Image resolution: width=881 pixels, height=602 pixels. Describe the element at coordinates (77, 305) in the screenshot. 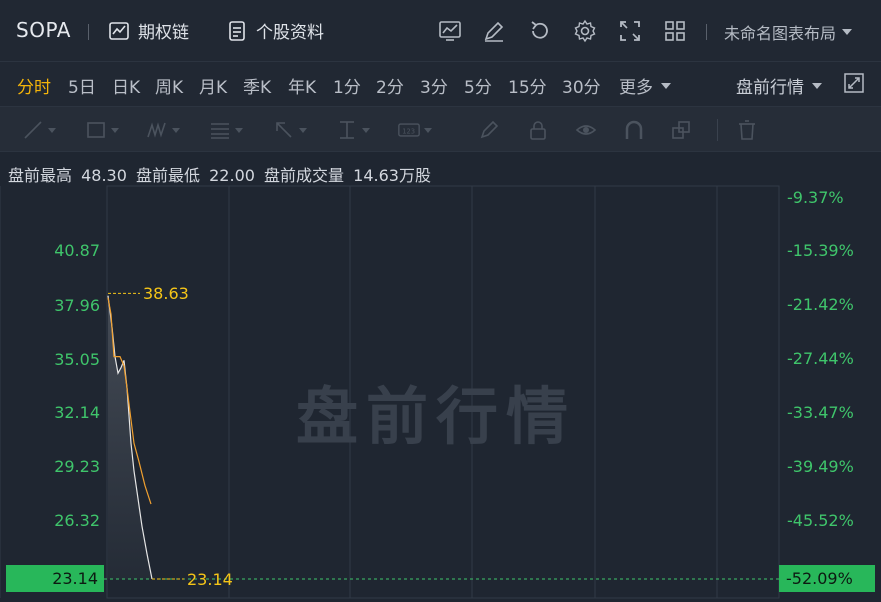

I see `y-tick-label: 37.96` at that location.